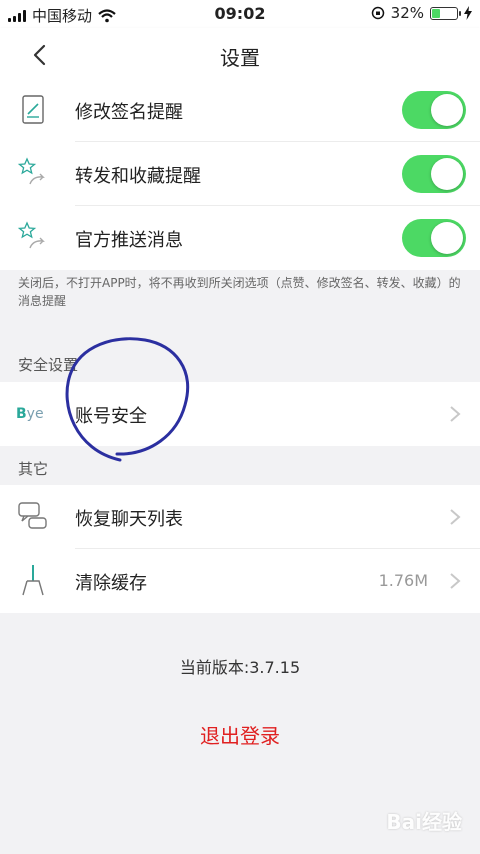  I want to click on security-settings-group: Bye 账号安全, so click(240, 414).